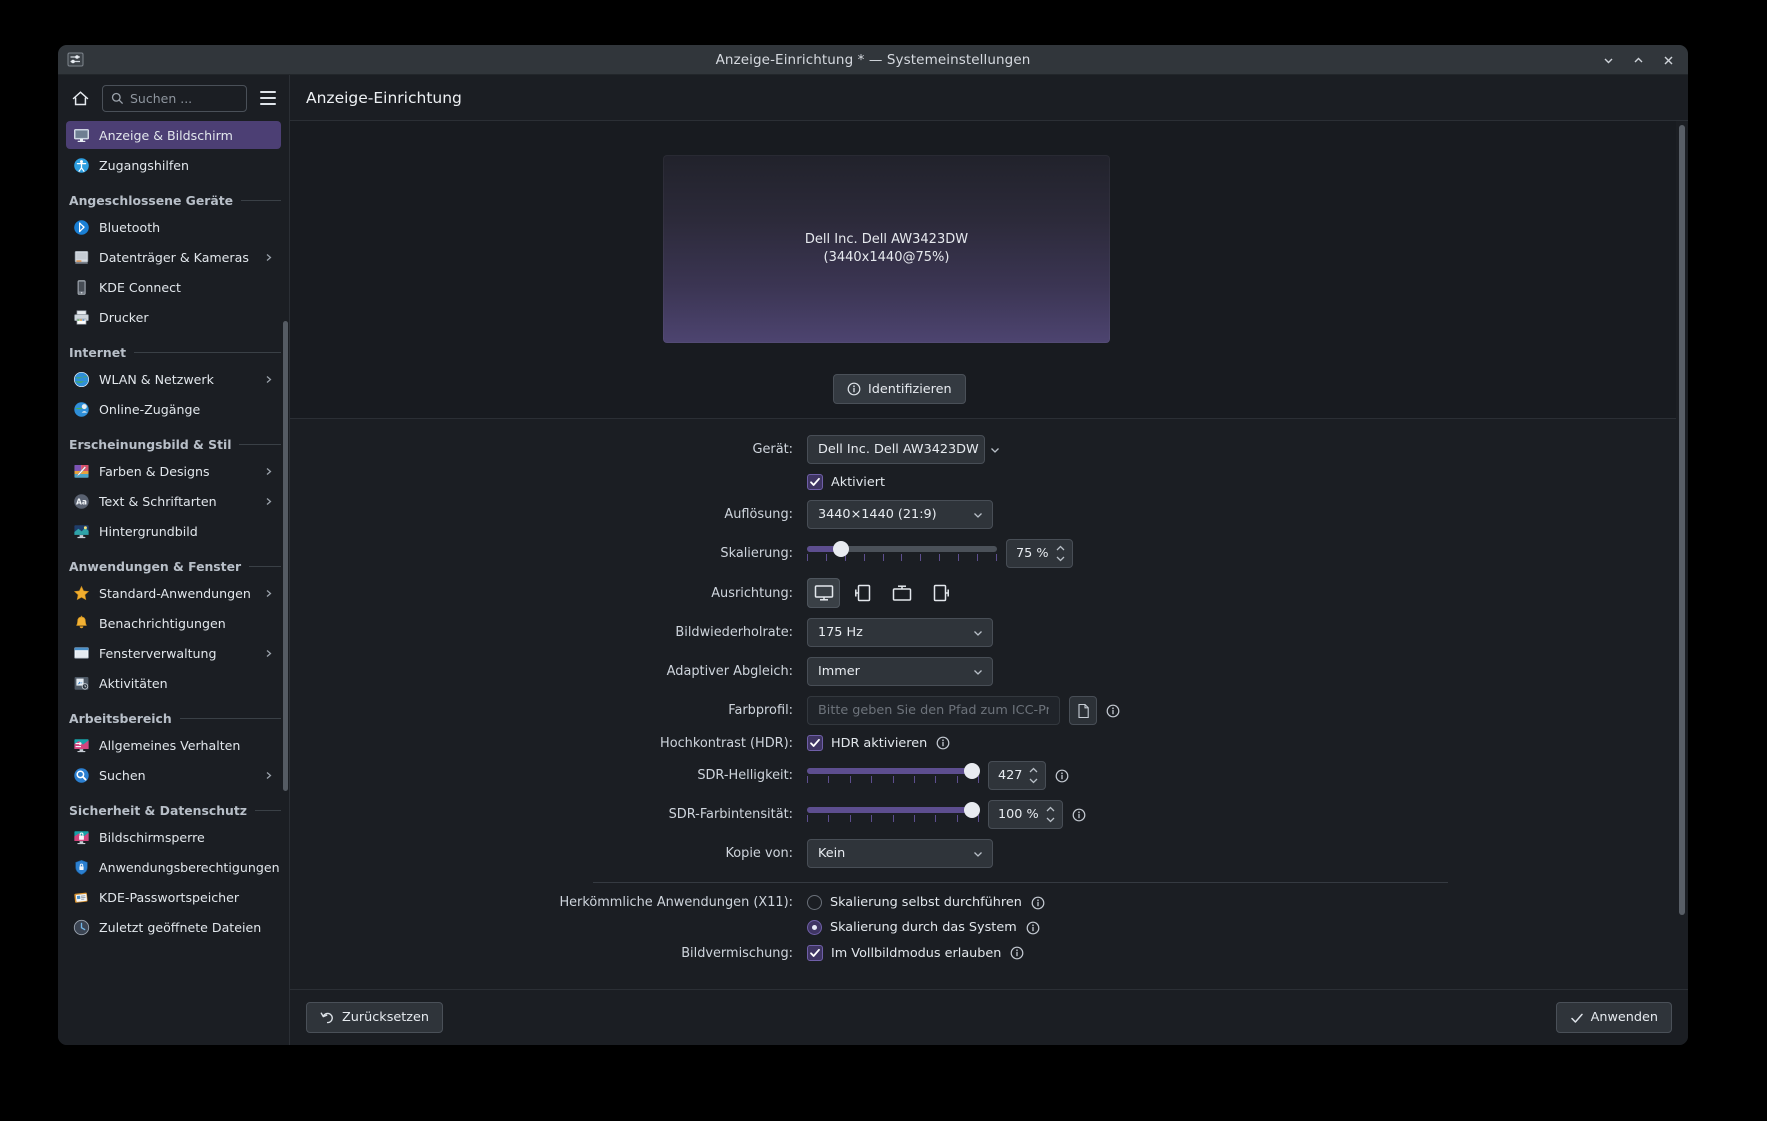  I want to click on device-label: Gerät:, so click(772, 449).